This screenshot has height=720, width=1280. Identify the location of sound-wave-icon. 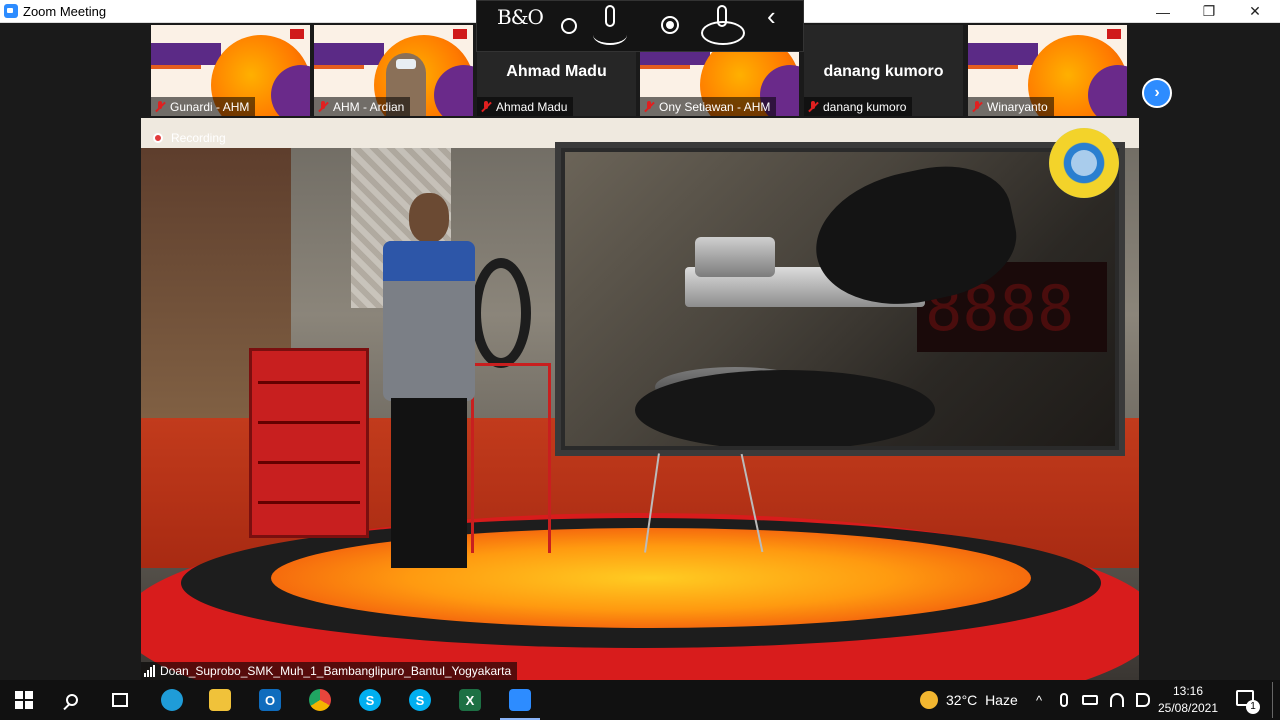
(610, 35).